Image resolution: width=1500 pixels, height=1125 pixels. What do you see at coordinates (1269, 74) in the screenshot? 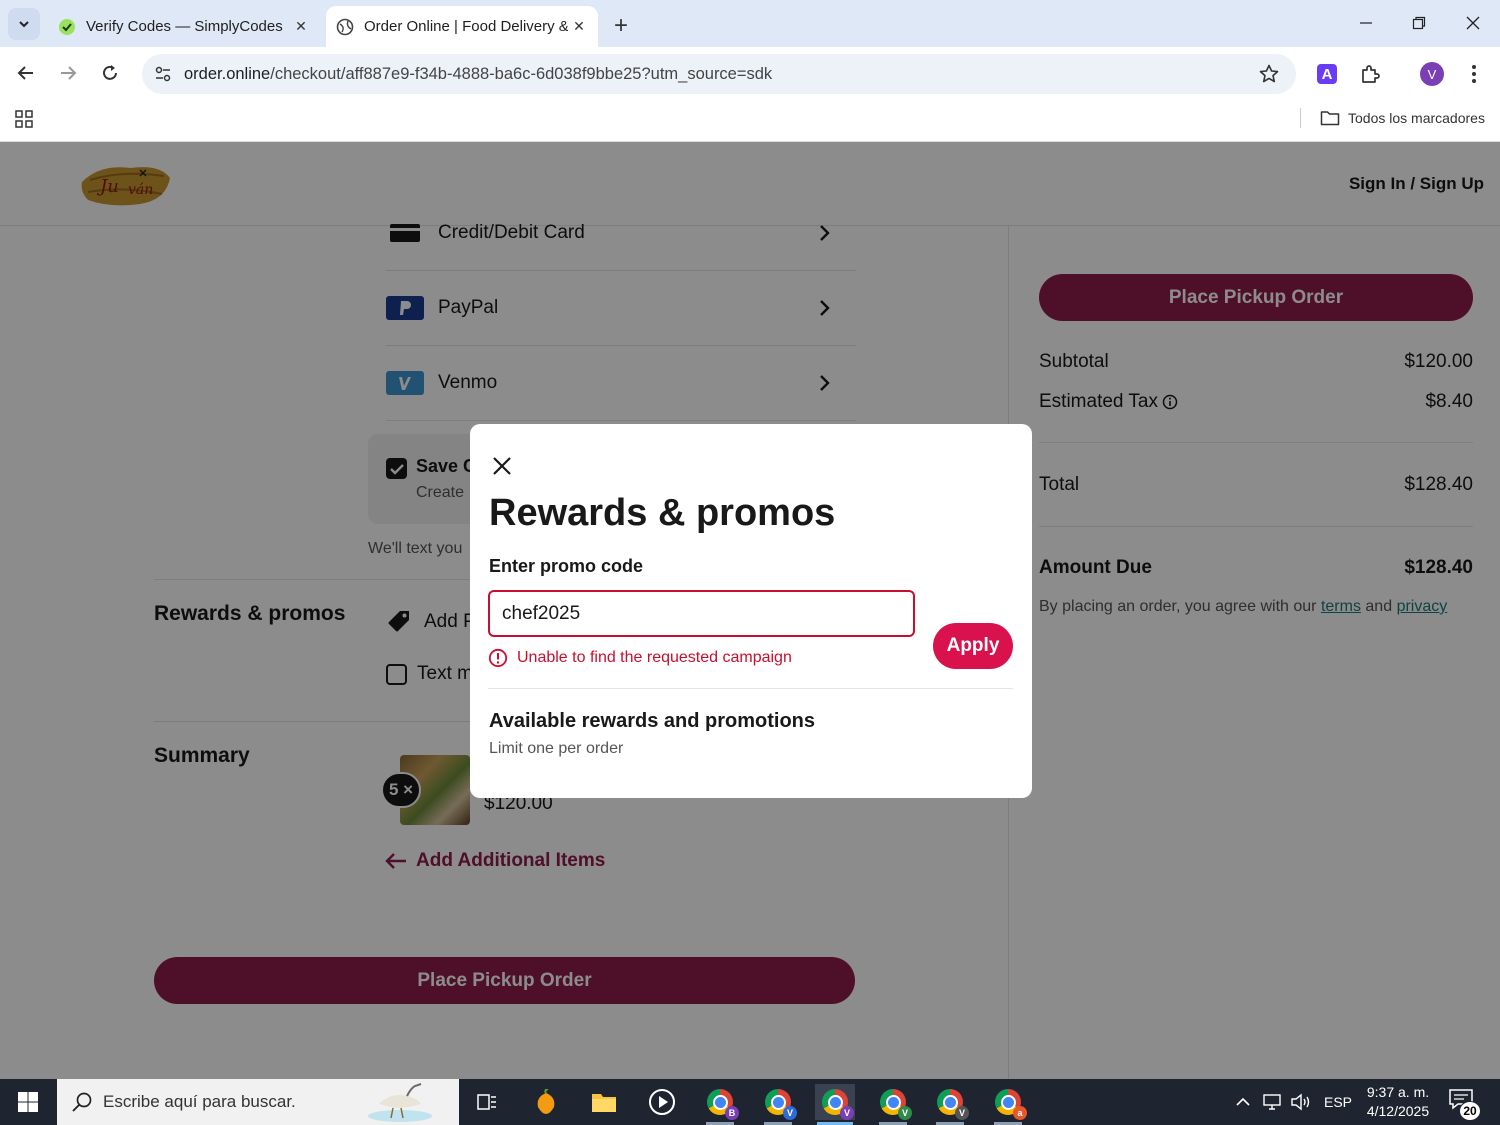
I see `bookmark-star-icon` at bounding box center [1269, 74].